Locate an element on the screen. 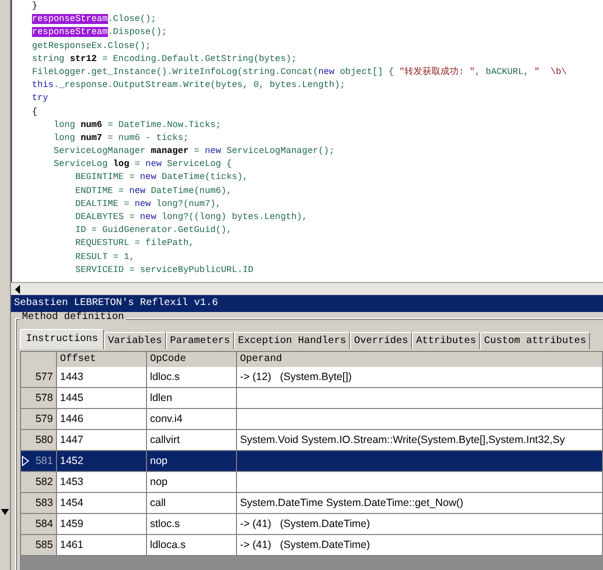 The image size is (603, 570). table-cell: callvirt is located at coordinates (192, 440).